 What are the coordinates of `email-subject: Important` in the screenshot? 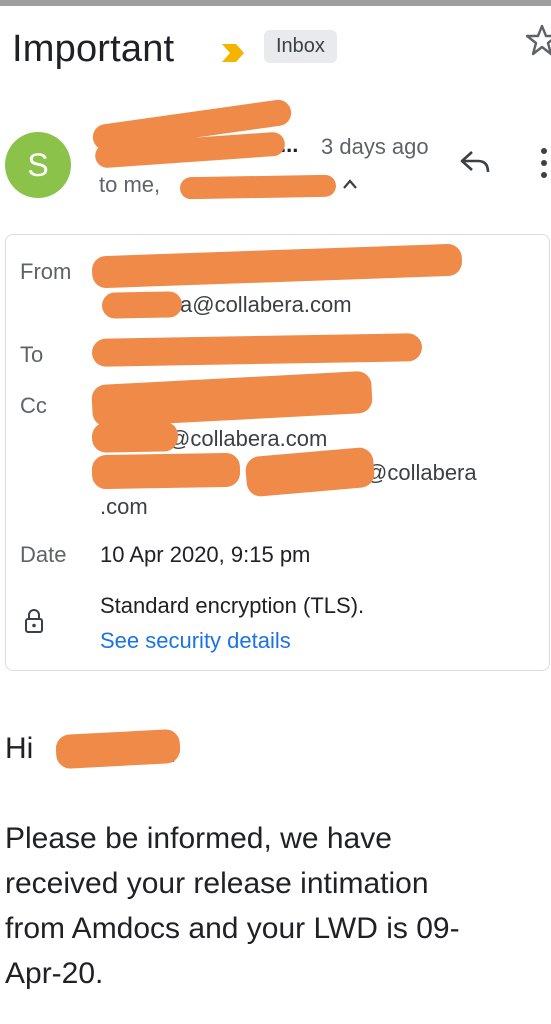 It's located at (93, 49).